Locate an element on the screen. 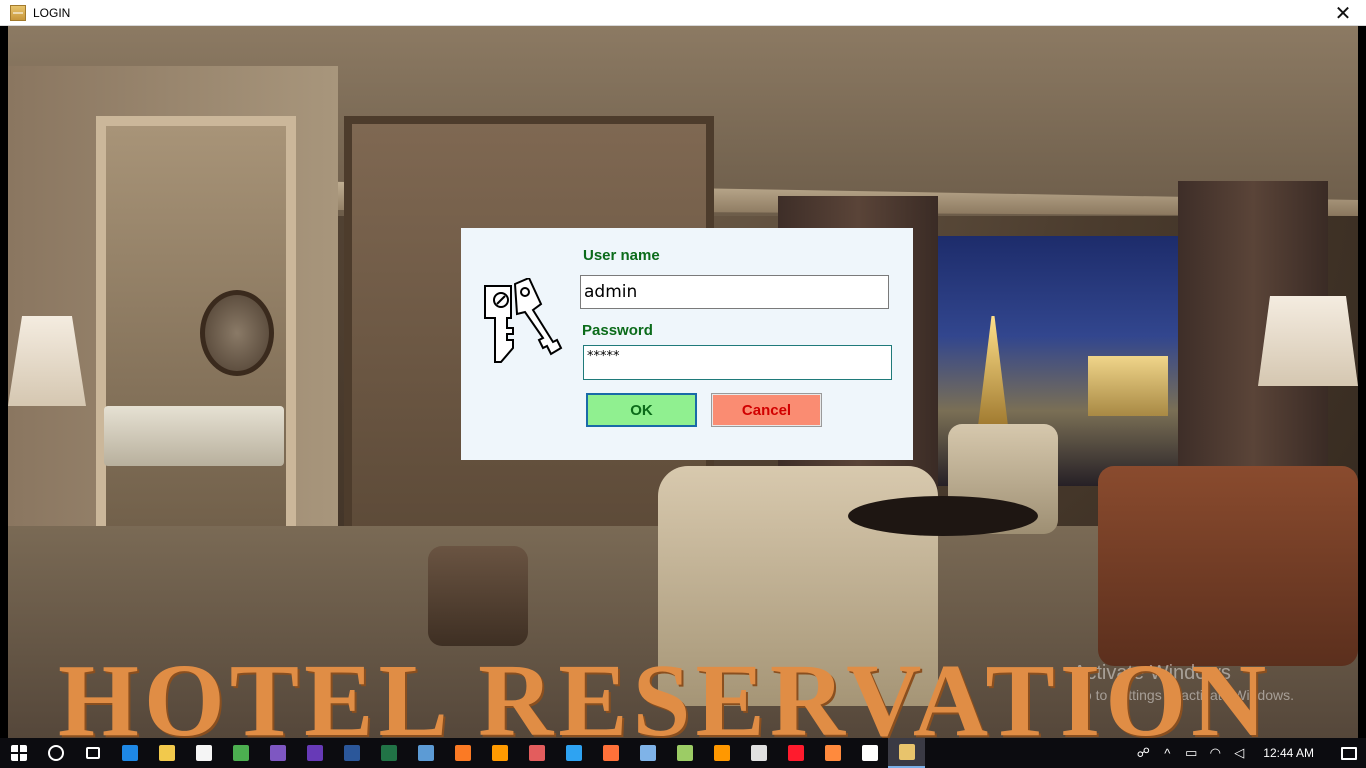 The height and width of the screenshot is (768, 1366). xampp-icon is located at coordinates (462, 753).